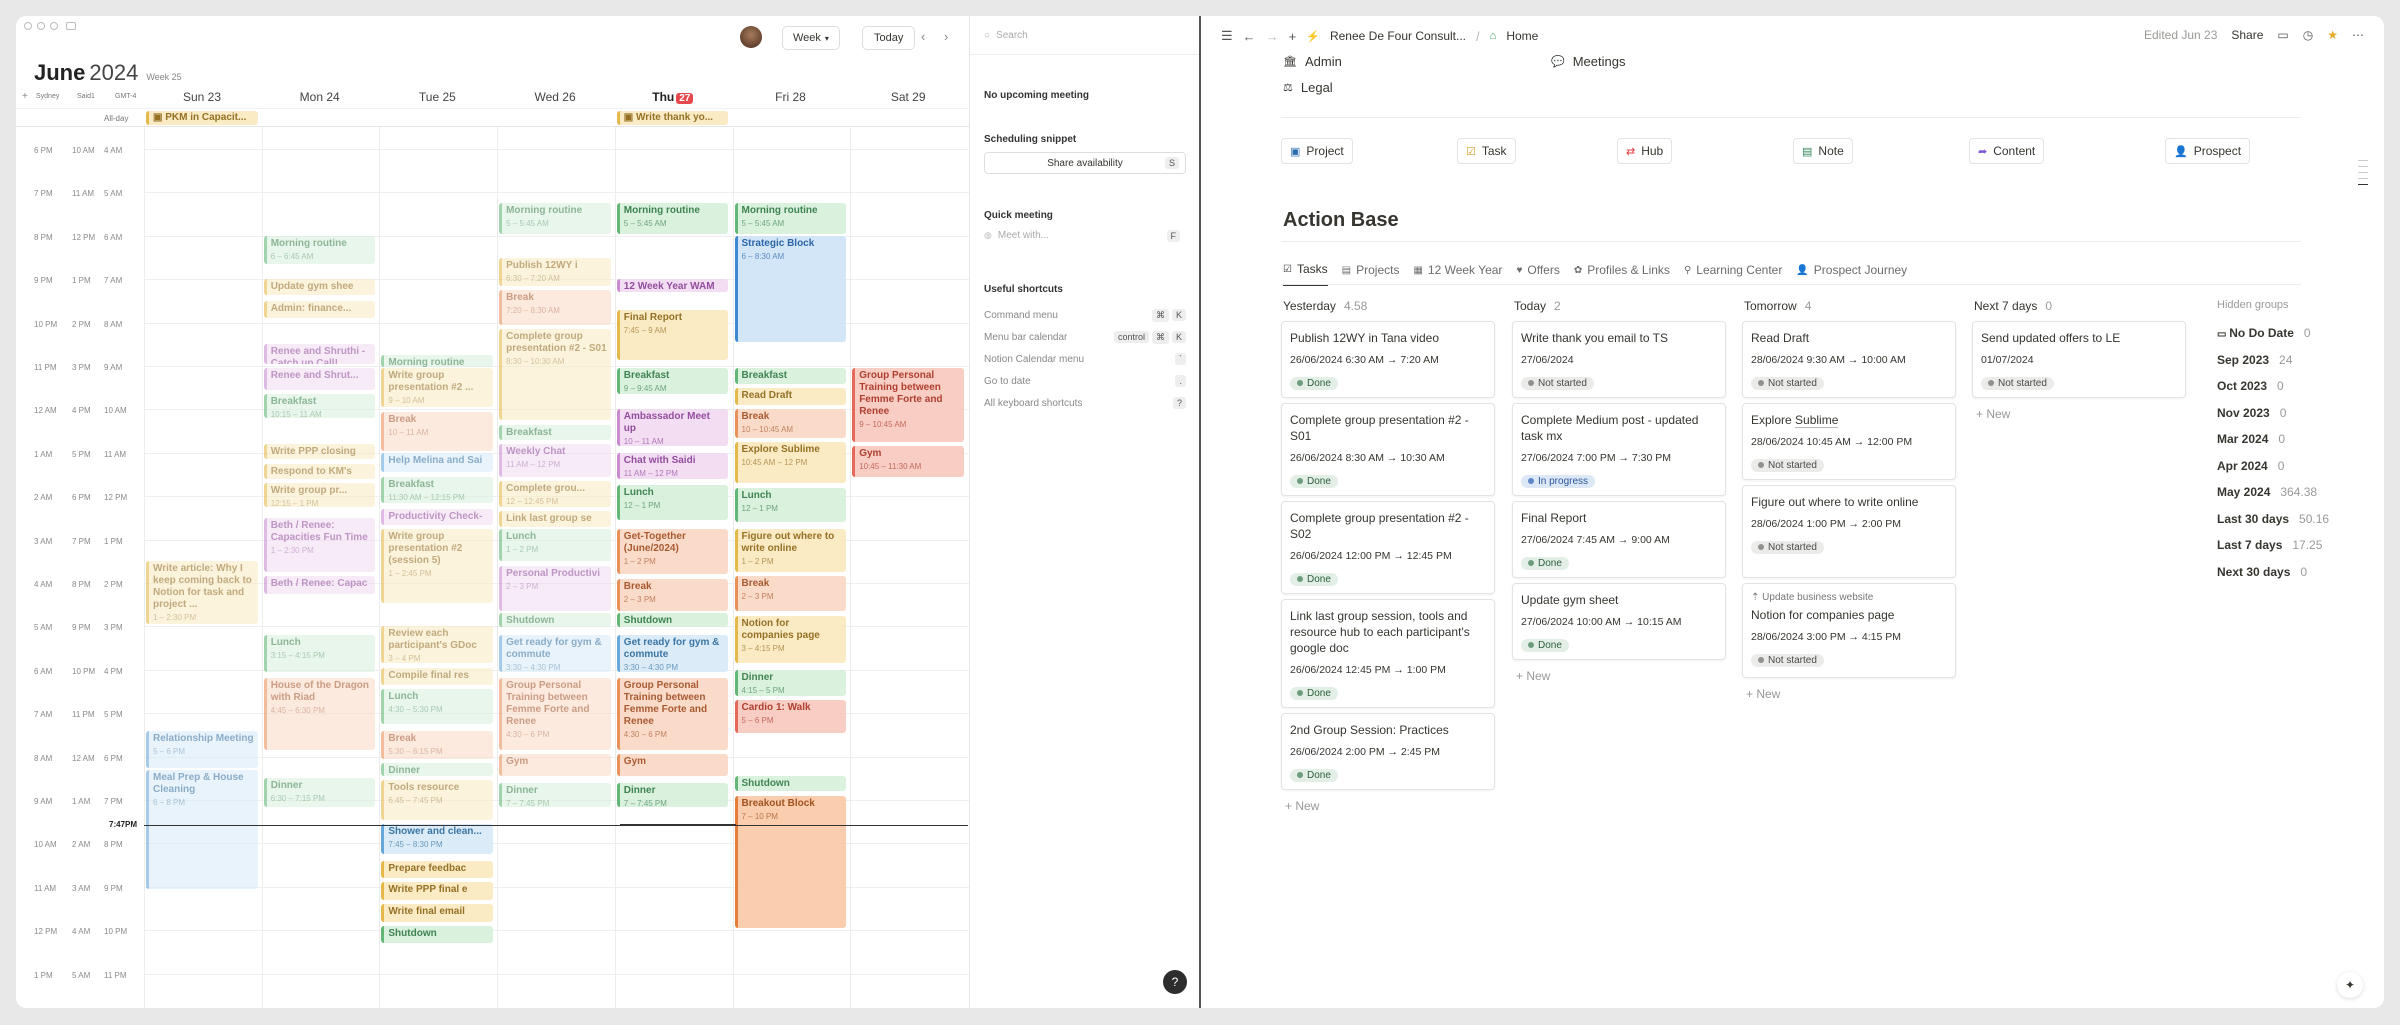  I want to click on tab-projects: ▤ Projects, so click(1371, 274).